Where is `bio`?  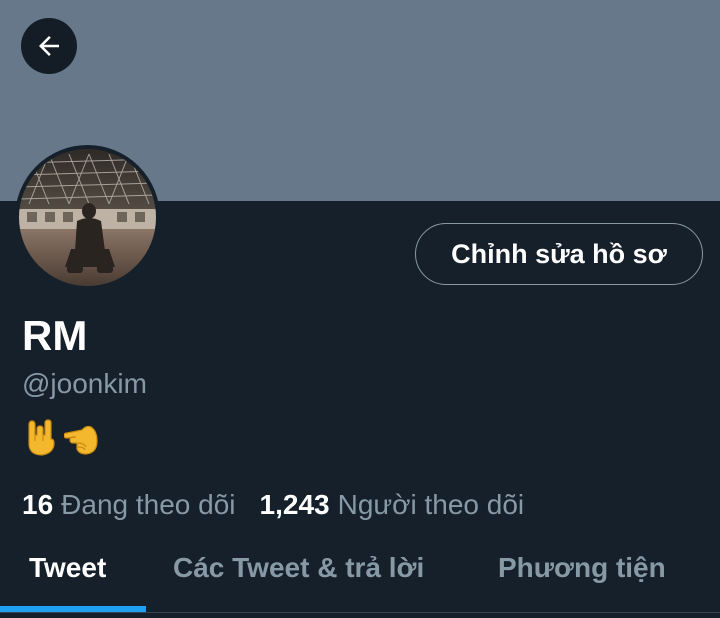
bio is located at coordinates (62, 438).